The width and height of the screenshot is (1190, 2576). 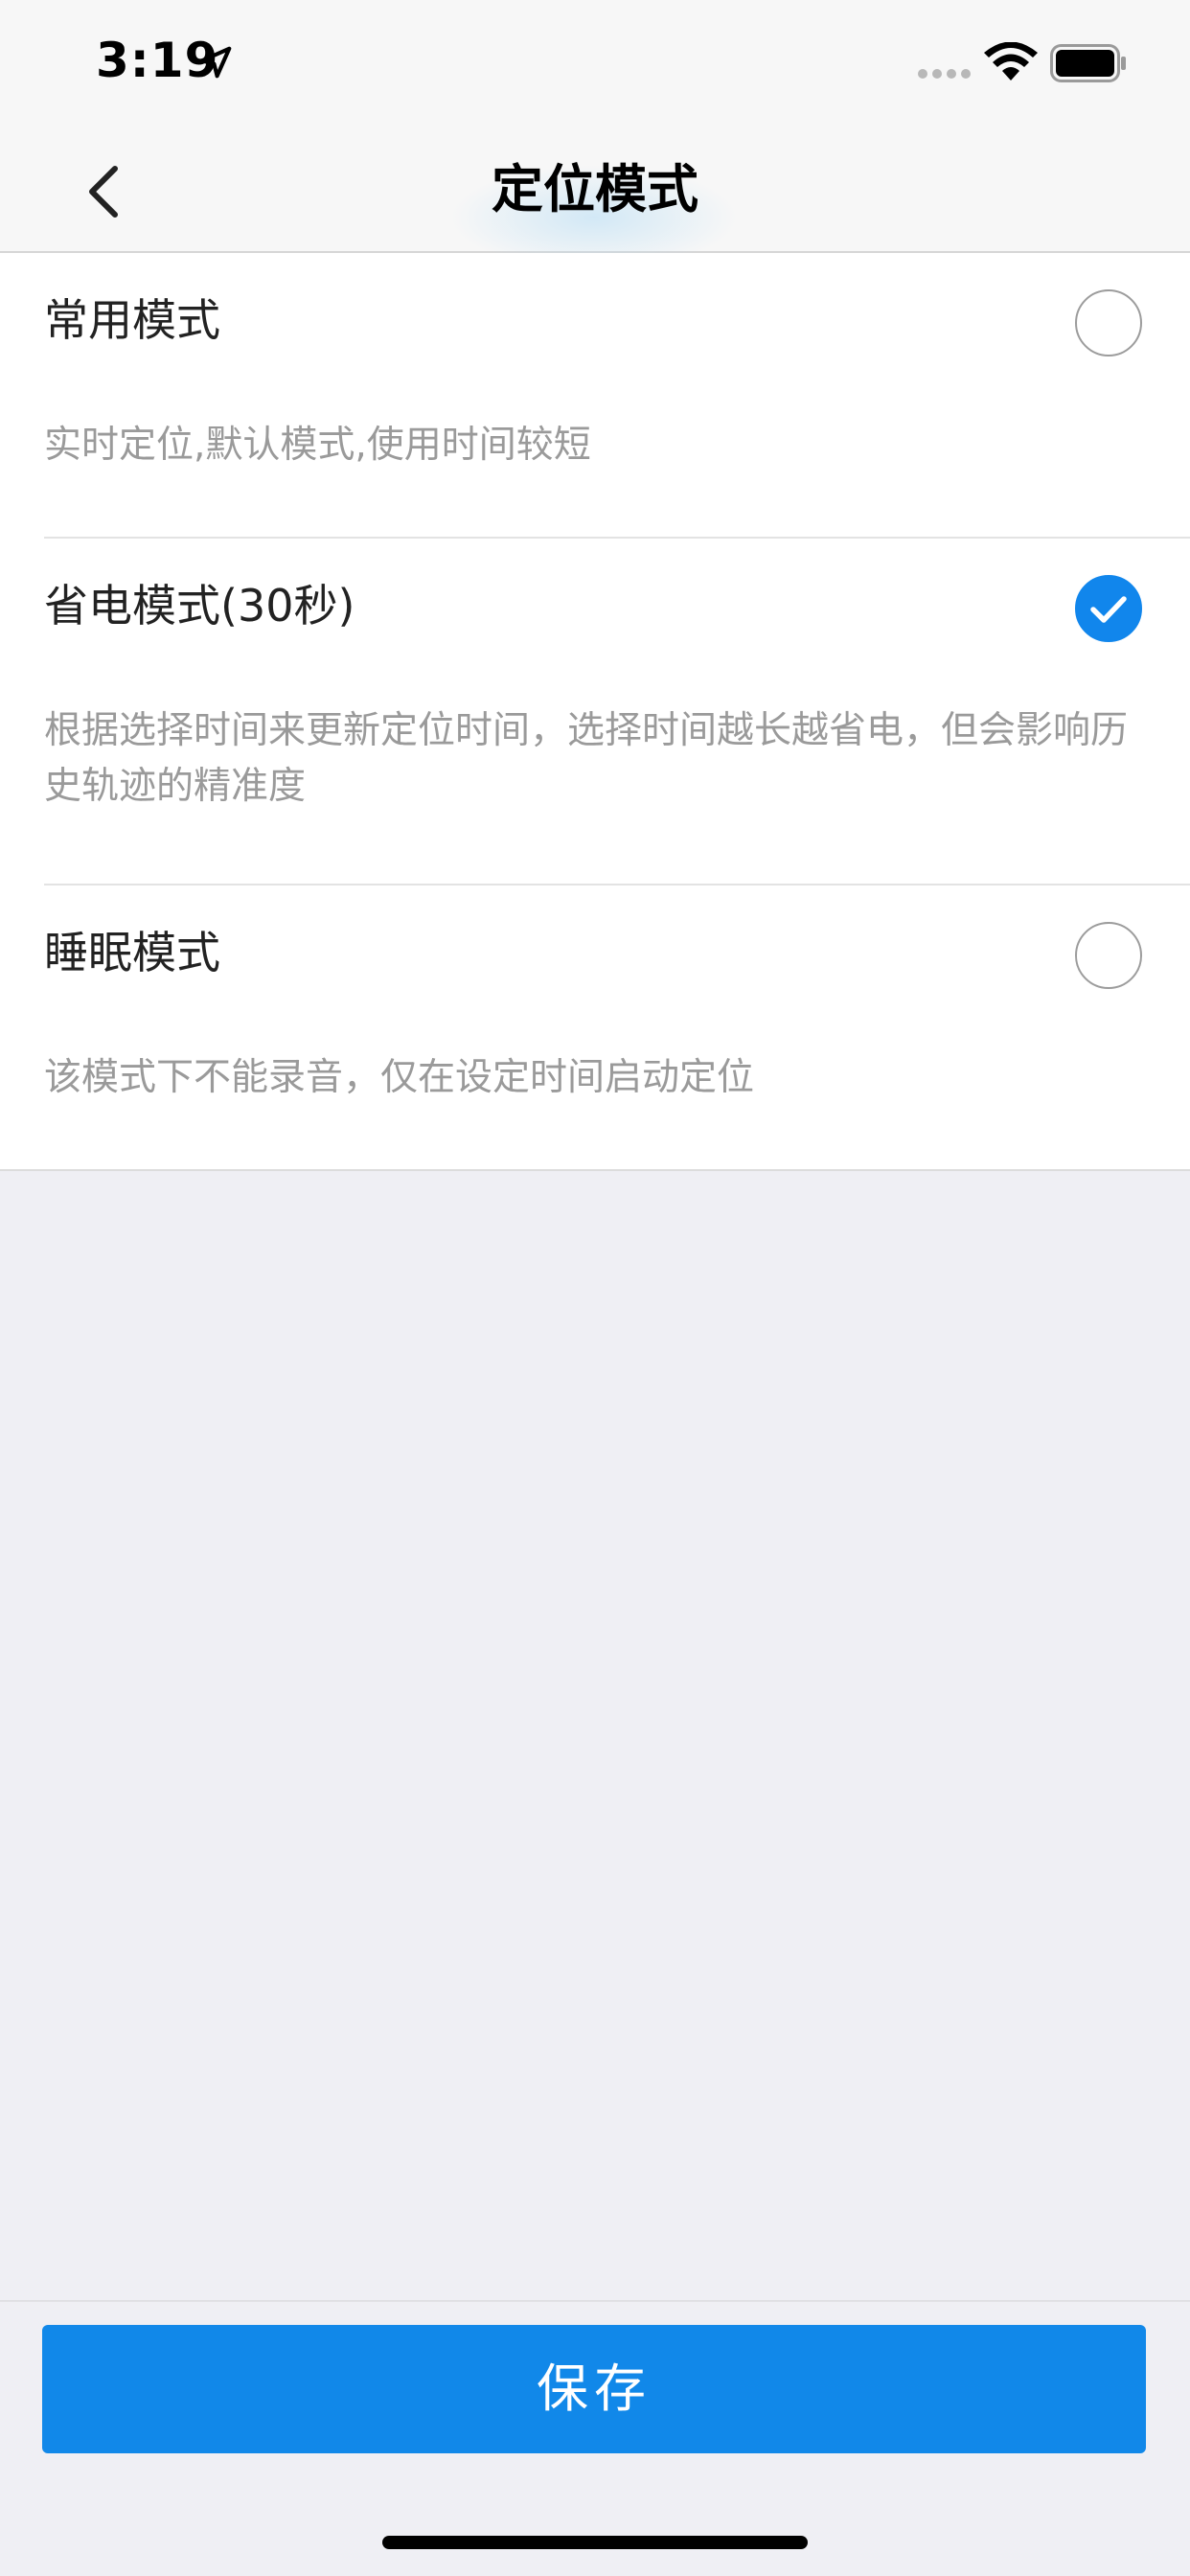 What do you see at coordinates (595, 63) in the screenshot?
I see `status-bar: 3:19` at bounding box center [595, 63].